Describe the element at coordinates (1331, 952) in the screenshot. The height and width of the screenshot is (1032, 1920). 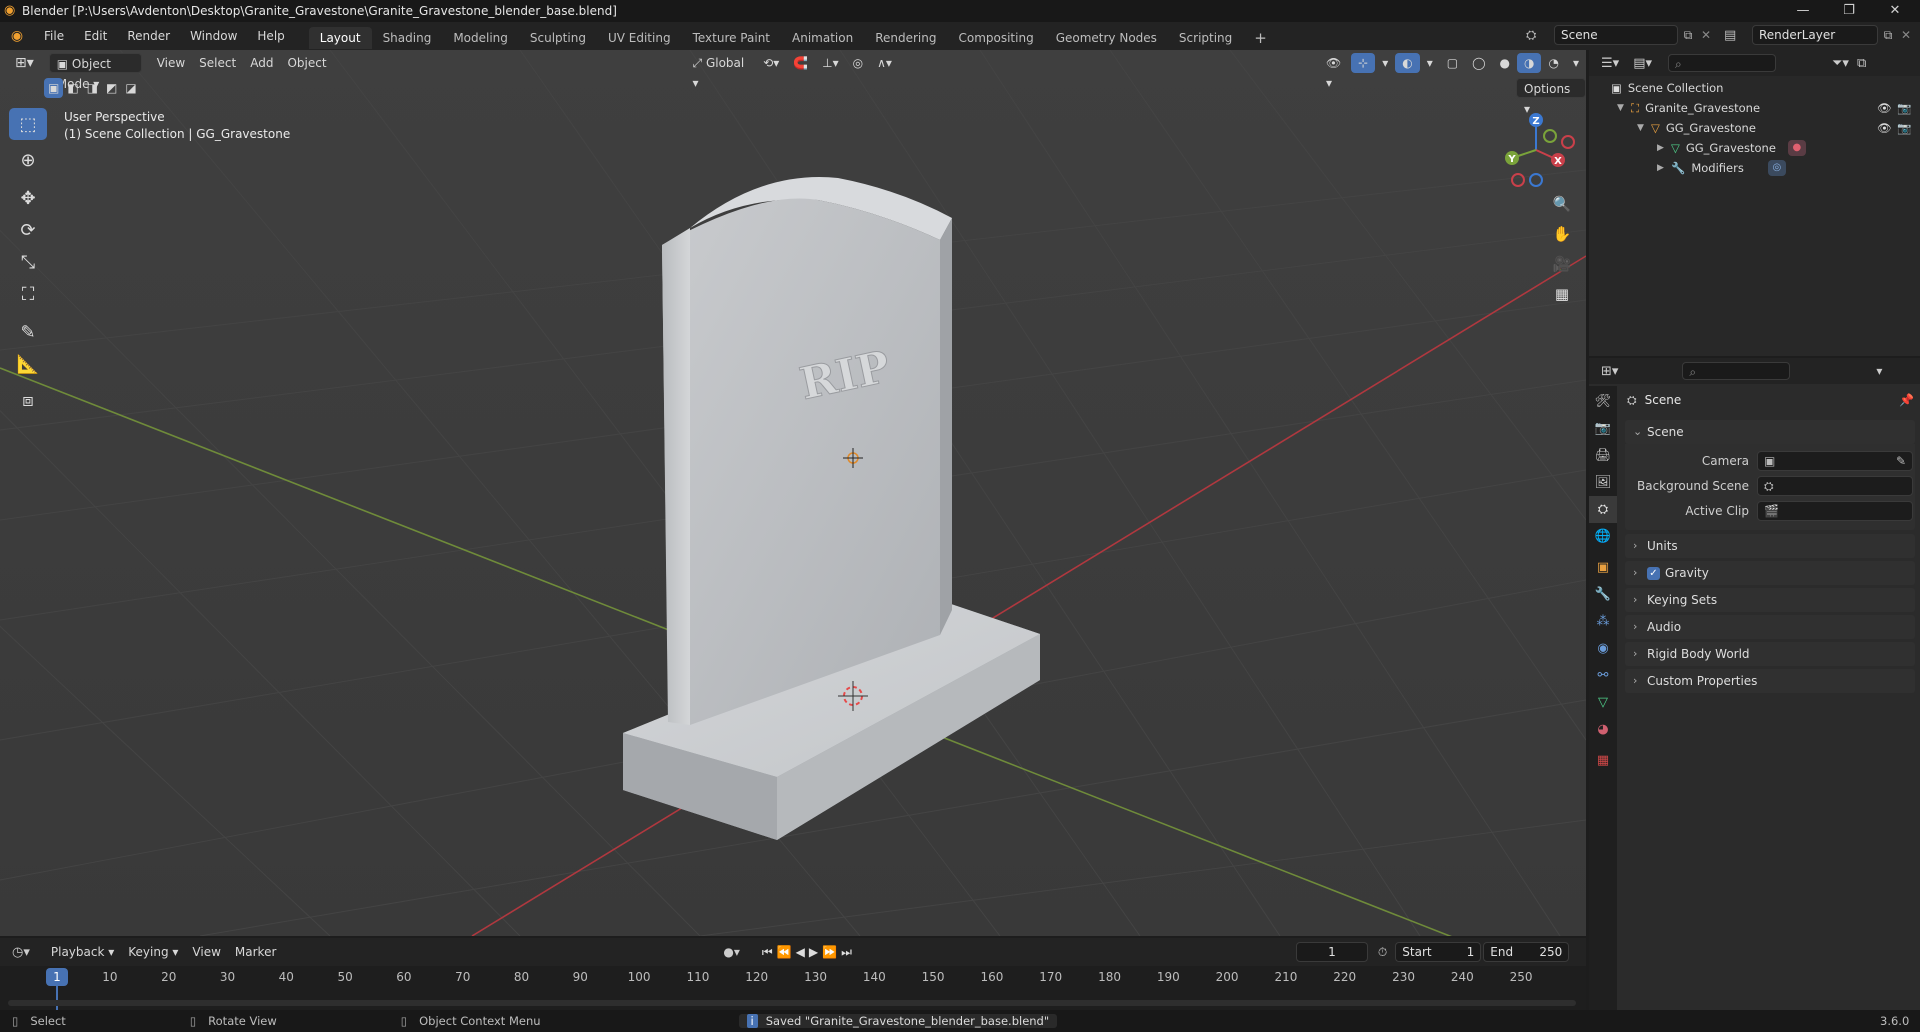
I see `current-frame-field: 1` at that location.